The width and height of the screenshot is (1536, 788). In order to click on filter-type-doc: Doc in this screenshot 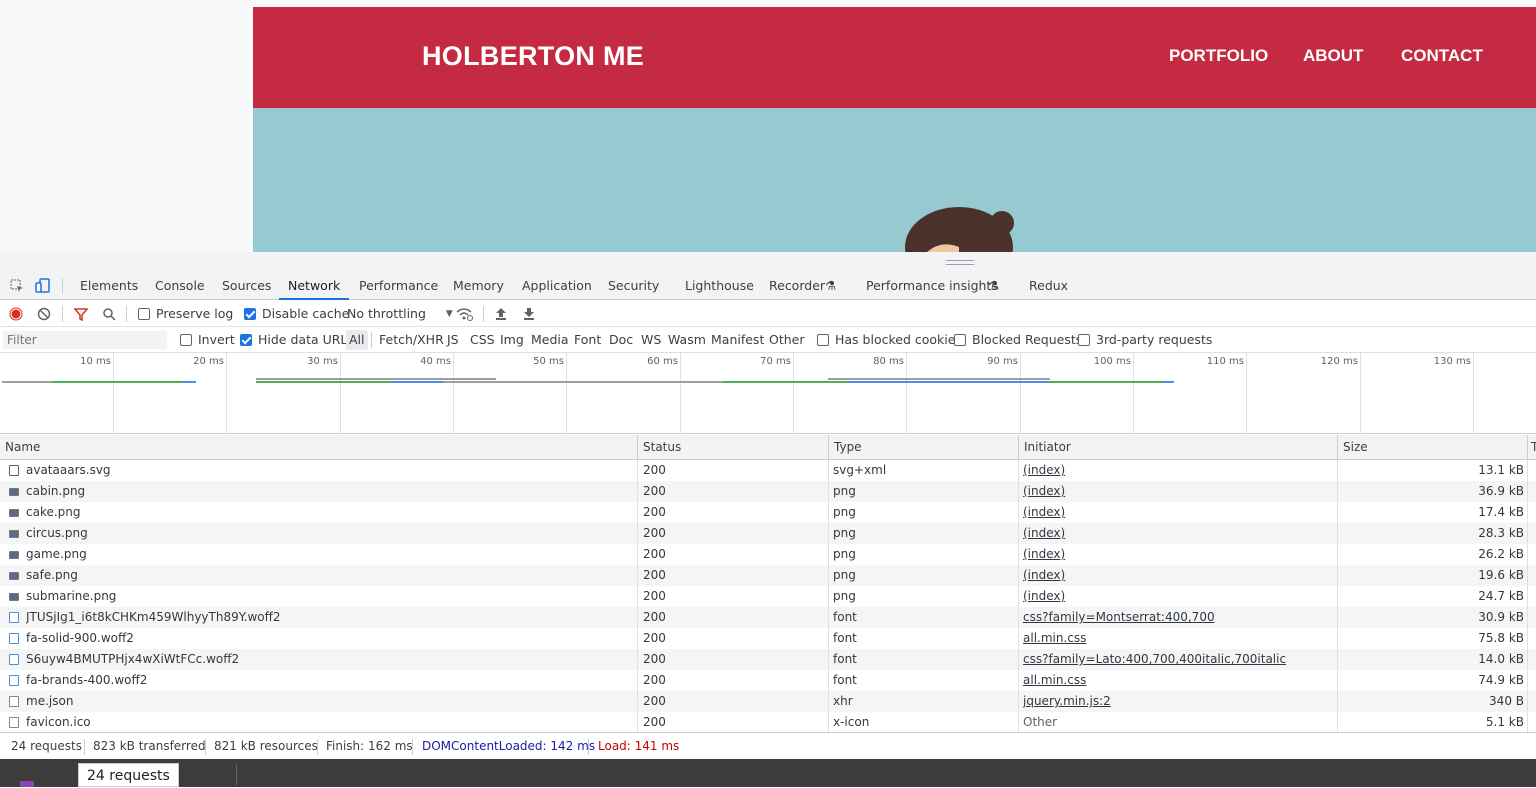, I will do `click(621, 340)`.